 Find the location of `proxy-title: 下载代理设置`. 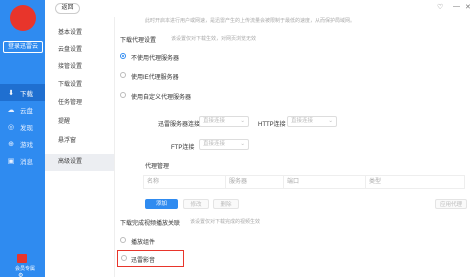

proxy-title: 下载代理设置 is located at coordinates (138, 41).